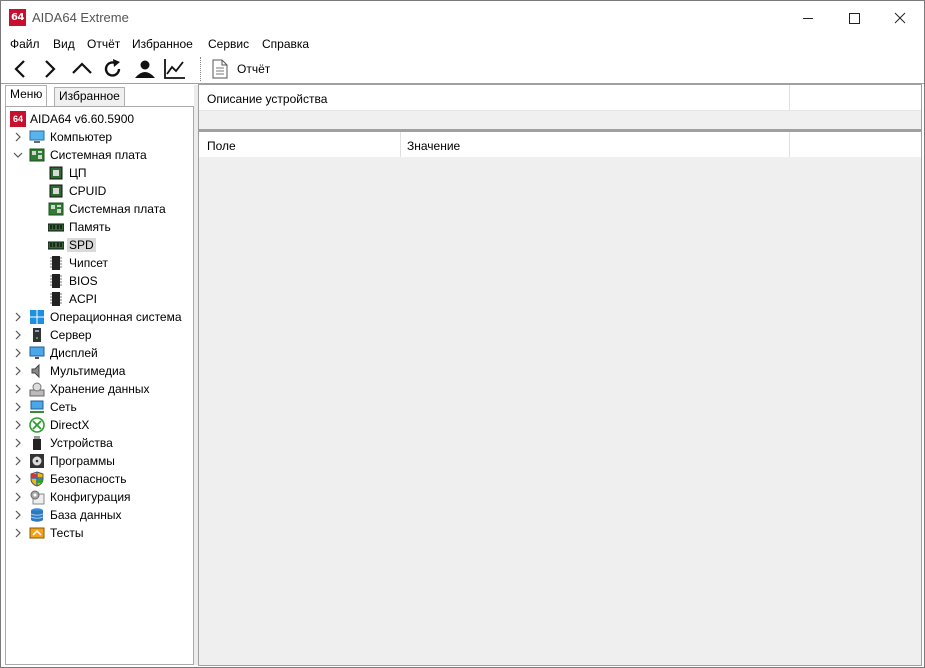 Image resolution: width=925 pixels, height=668 pixels. What do you see at coordinates (83, 299) in the screenshot?
I see `tree-label: ACPI` at bounding box center [83, 299].